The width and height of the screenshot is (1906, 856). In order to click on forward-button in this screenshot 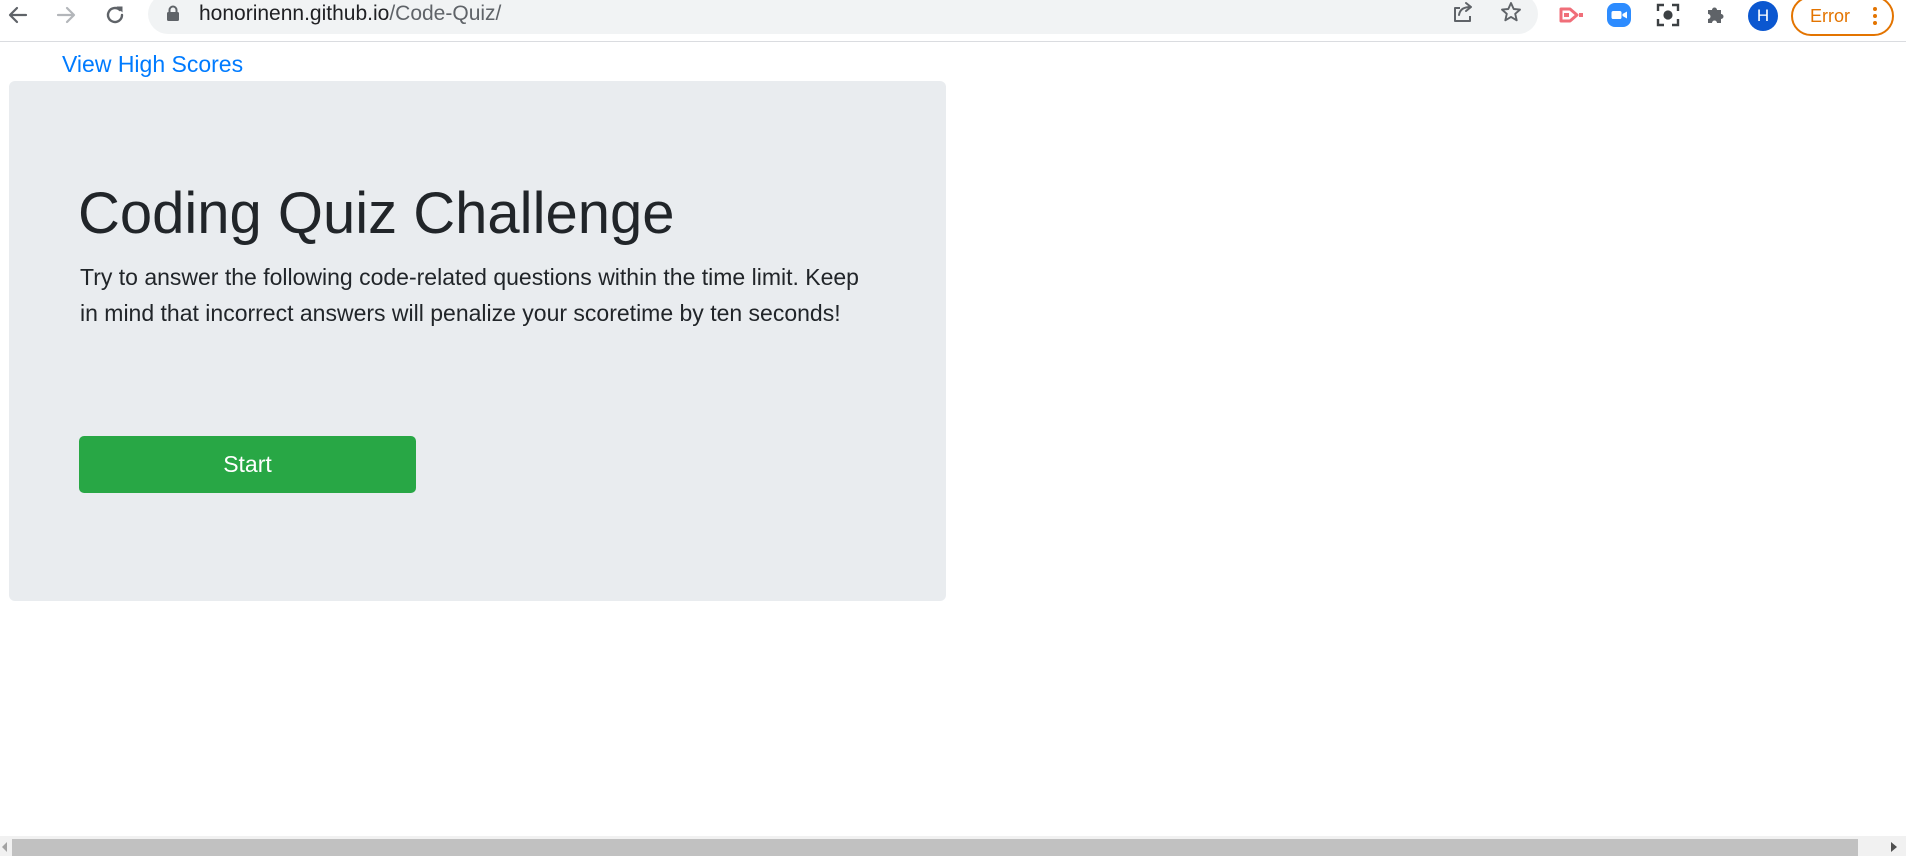, I will do `click(66, 15)`.